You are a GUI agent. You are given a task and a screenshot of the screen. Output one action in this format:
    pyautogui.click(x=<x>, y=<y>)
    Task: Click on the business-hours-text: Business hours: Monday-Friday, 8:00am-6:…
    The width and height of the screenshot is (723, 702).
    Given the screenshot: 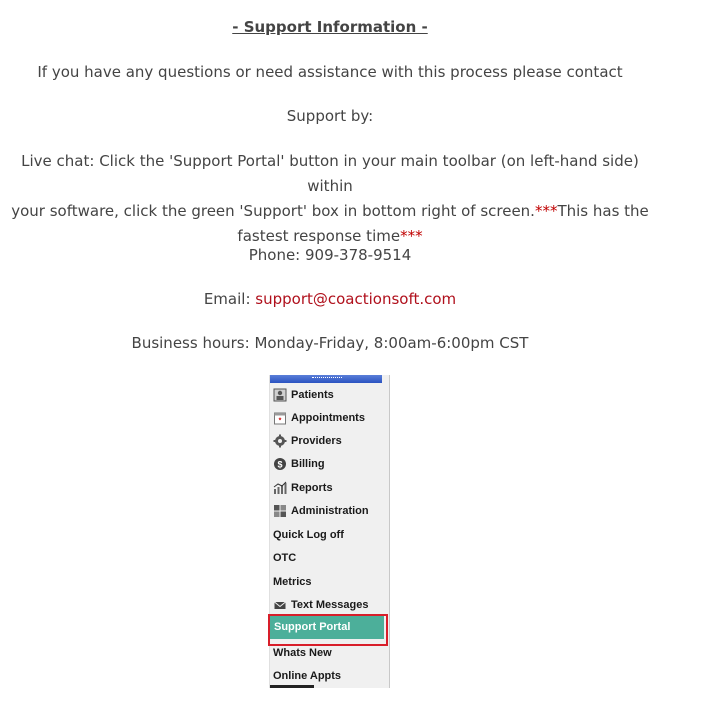 What is the action you would take?
    pyautogui.click(x=330, y=343)
    